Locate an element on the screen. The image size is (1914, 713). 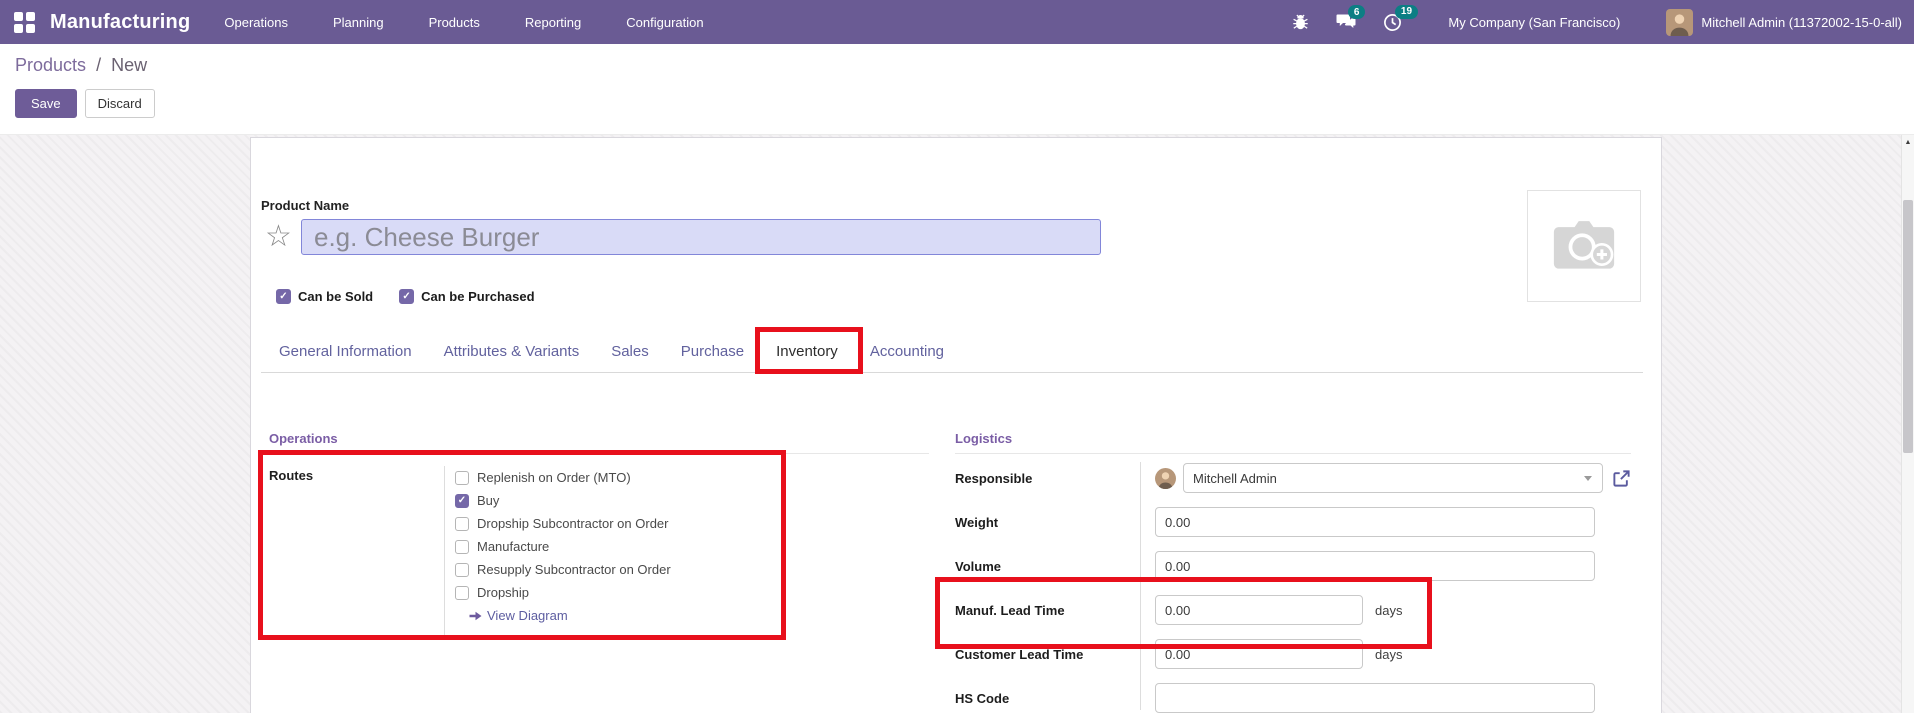
responsible-avatar is located at coordinates (1165, 478).